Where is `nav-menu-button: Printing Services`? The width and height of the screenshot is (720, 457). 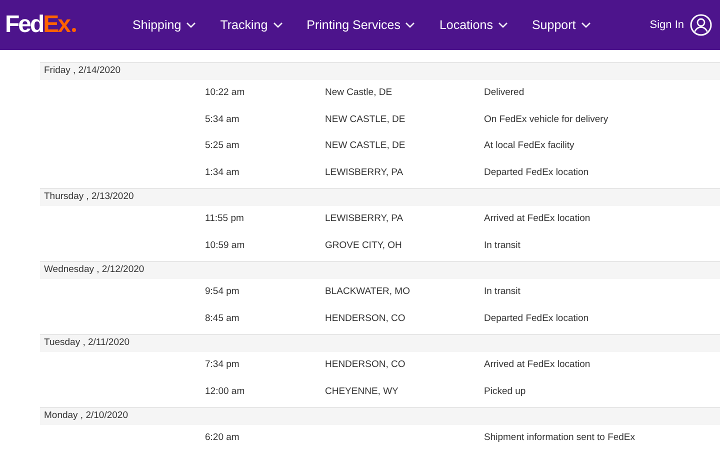
nav-menu-button: Printing Services is located at coordinates (361, 25).